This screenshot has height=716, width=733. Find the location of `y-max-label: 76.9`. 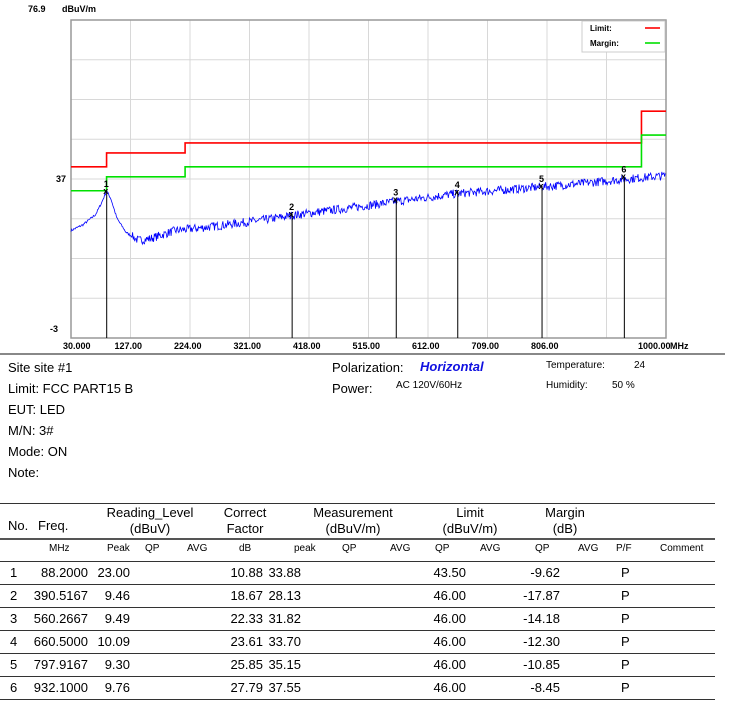

y-max-label: 76.9 is located at coordinates (37, 9).